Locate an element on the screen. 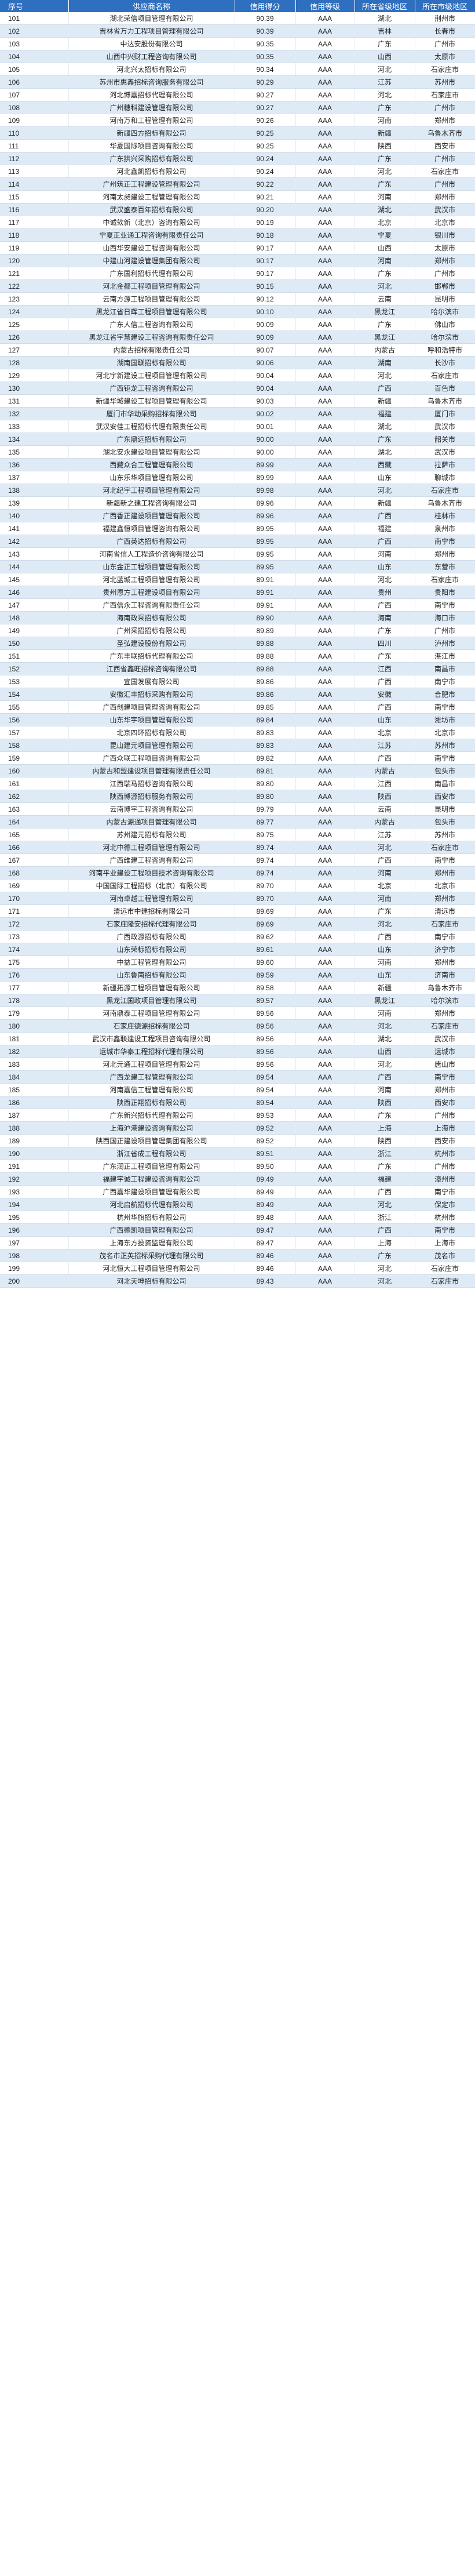 Image resolution: width=475 pixels, height=2576 pixels. cell-credit-score: 89.53 is located at coordinates (265, 1115).